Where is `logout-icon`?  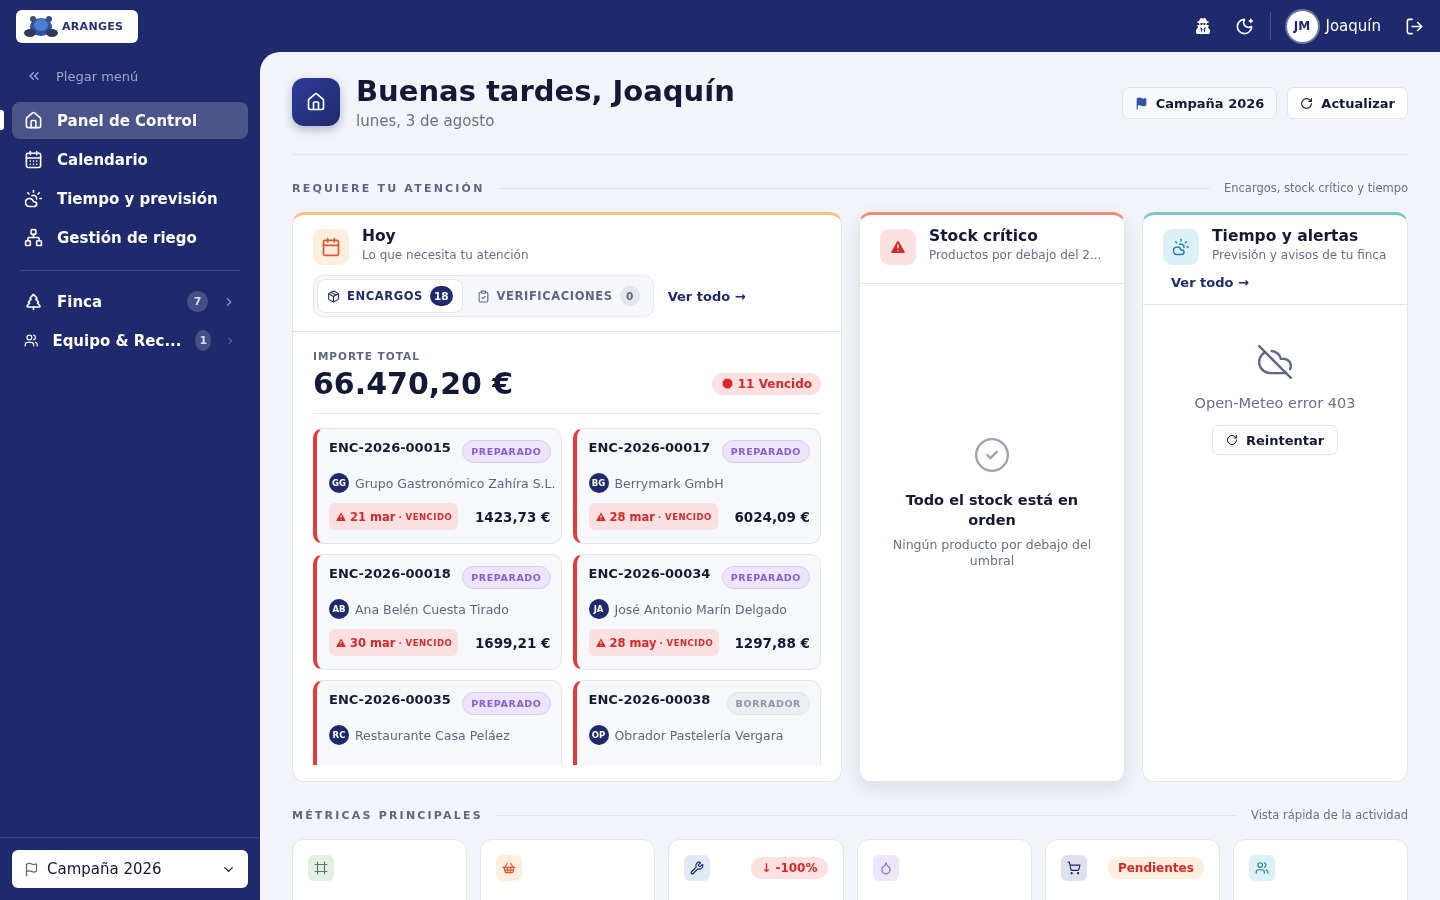
logout-icon is located at coordinates (1414, 26).